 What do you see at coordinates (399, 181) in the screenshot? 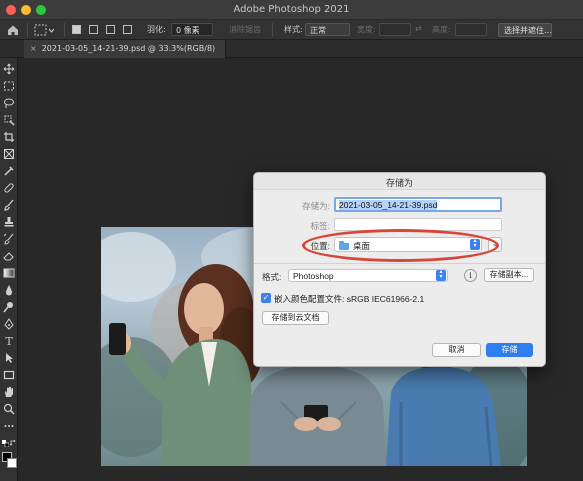
I see `dialog-title: 存储为` at bounding box center [399, 181].